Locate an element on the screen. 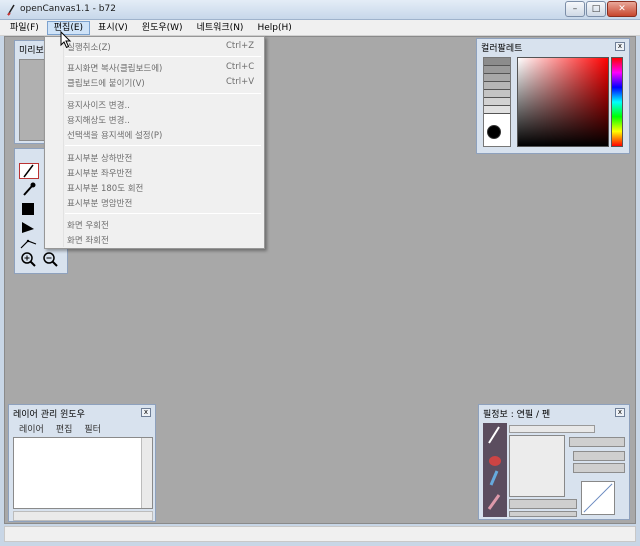 Image resolution: width=640 pixels, height=546 pixels. color-palette-title: 컬러팔레트 is located at coordinates (502, 49).